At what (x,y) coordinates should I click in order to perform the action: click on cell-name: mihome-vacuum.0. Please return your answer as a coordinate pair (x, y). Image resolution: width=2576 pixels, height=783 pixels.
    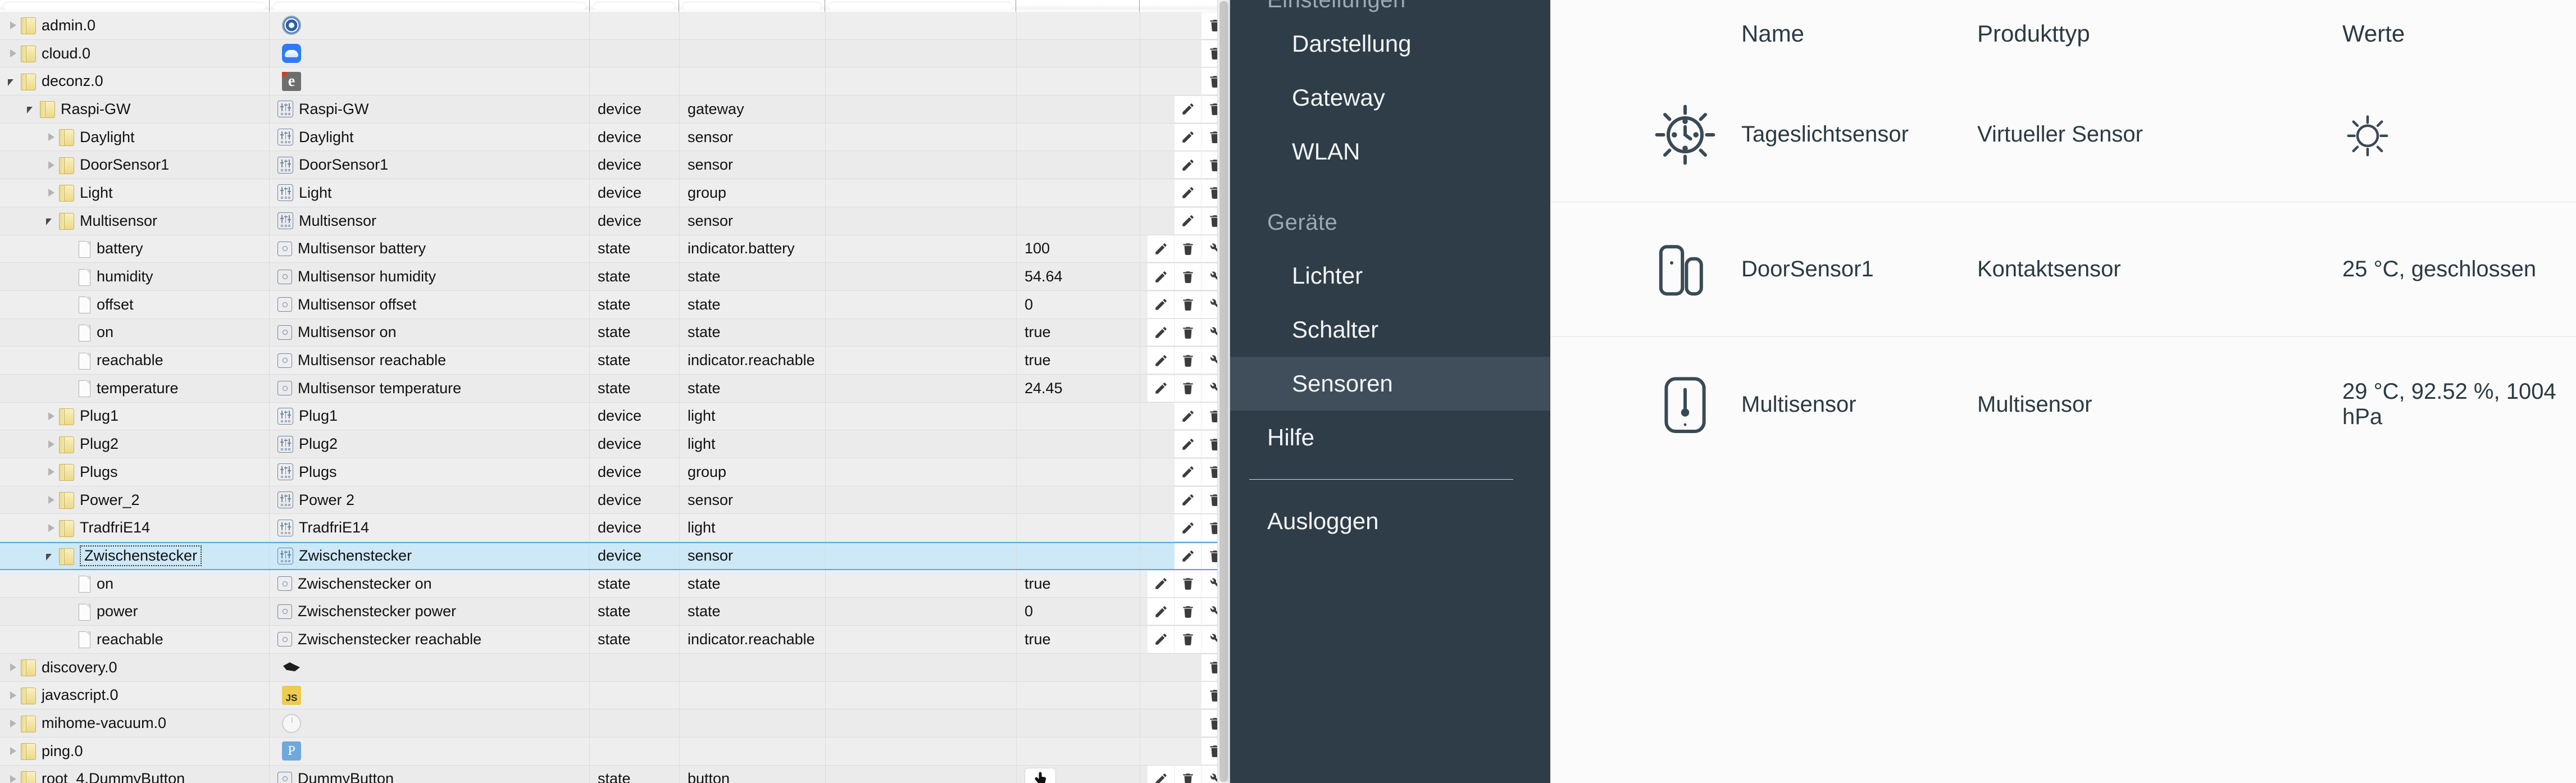
    Looking at the image, I should click on (135, 723).